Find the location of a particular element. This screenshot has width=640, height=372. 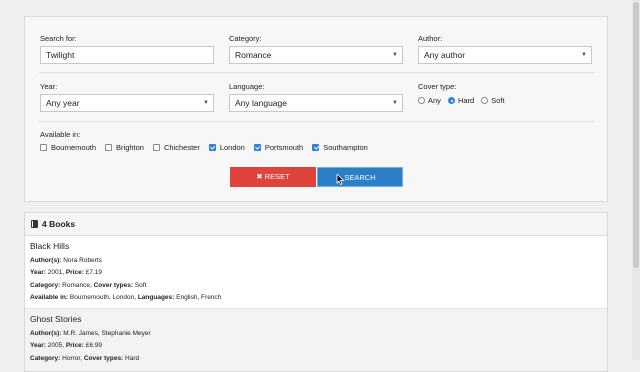

book-icon is located at coordinates (34, 224).